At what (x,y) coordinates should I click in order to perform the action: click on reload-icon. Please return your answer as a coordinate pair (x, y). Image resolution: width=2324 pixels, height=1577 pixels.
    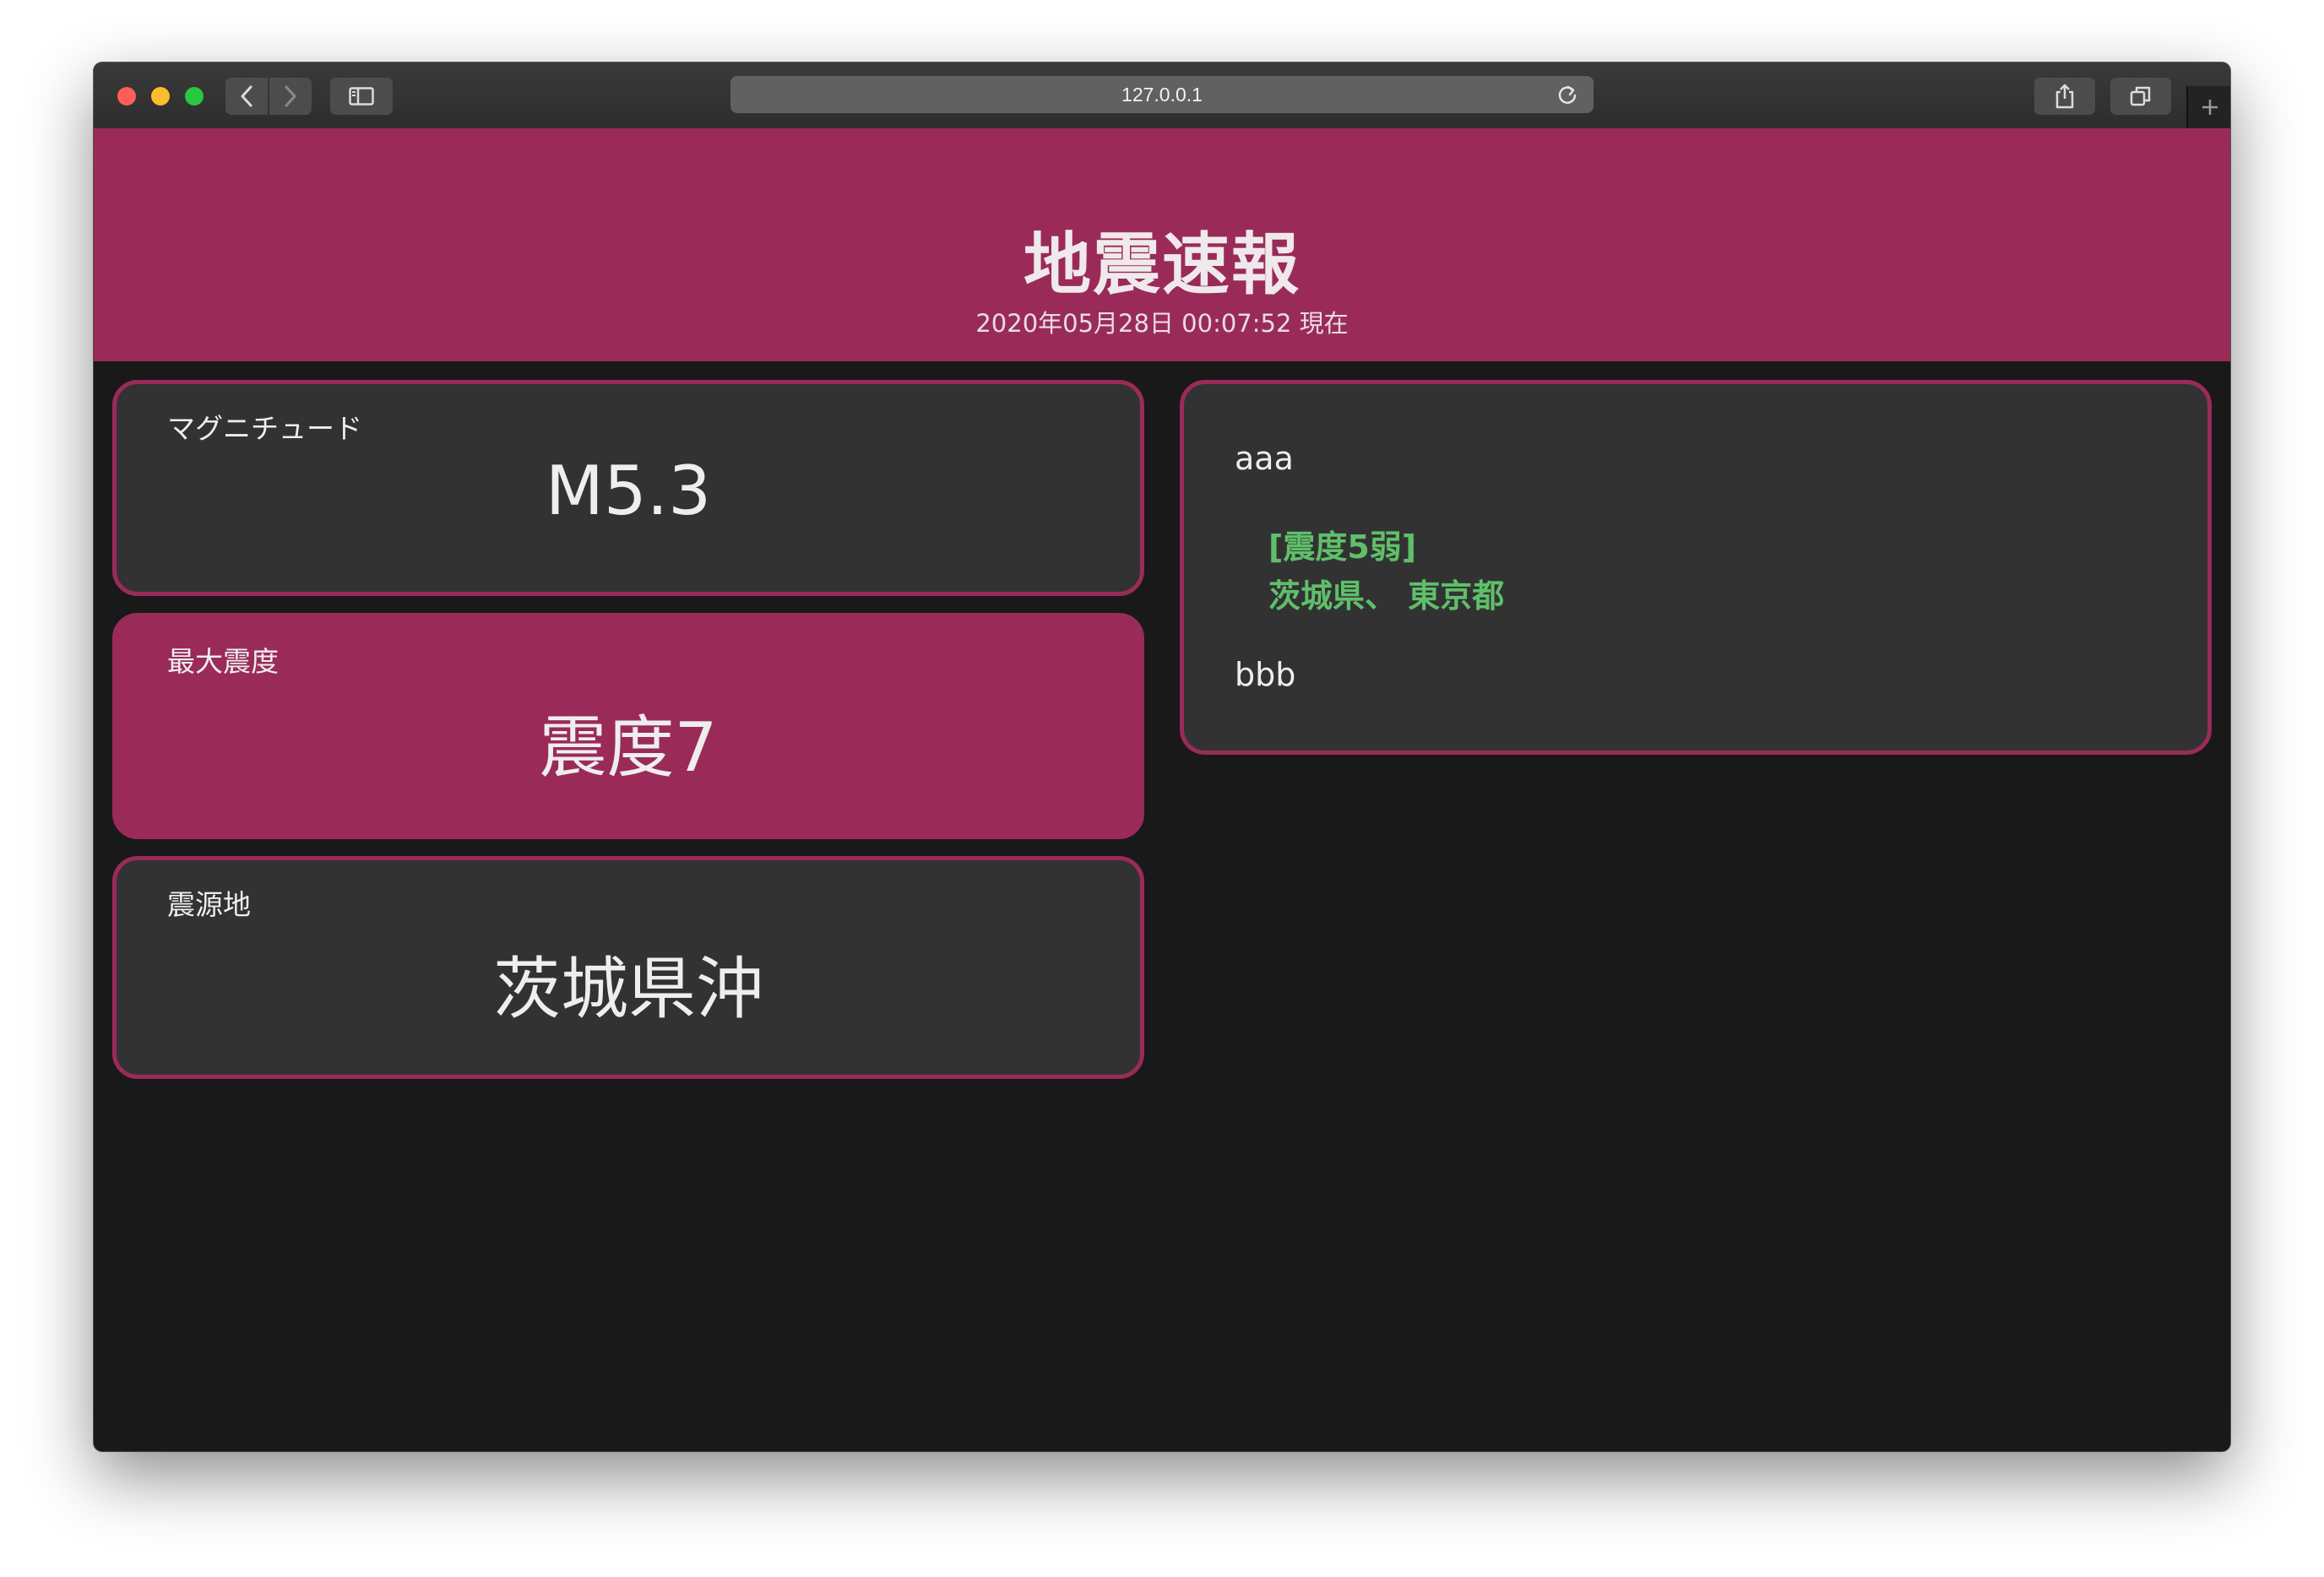
    Looking at the image, I should click on (1567, 95).